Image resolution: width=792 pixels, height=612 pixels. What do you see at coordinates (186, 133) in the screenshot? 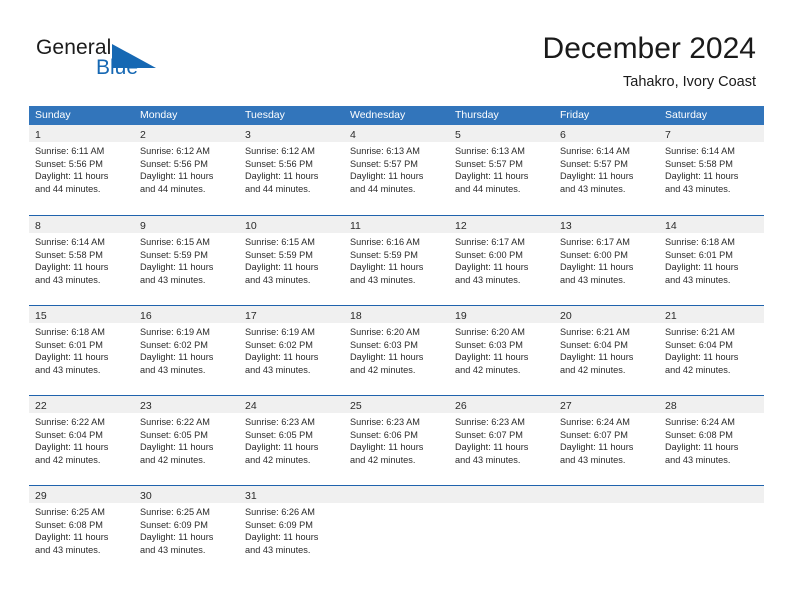
I see `day-number-band: 2` at bounding box center [186, 133].